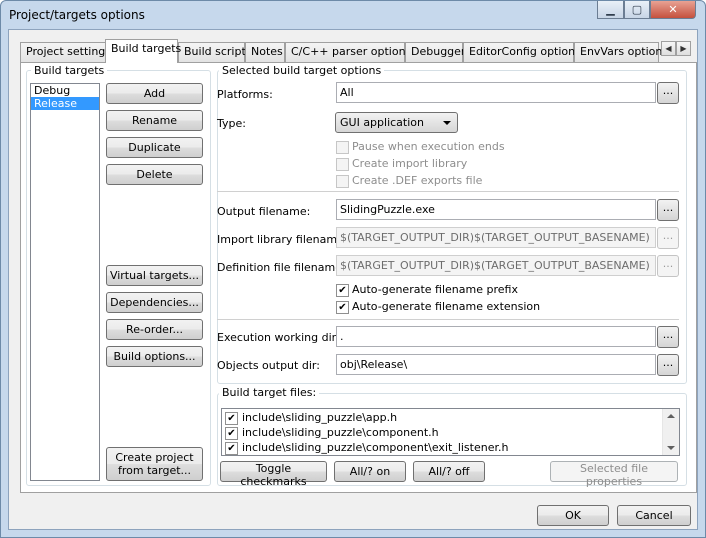 Image resolution: width=706 pixels, height=538 pixels. What do you see at coordinates (435, 52) in the screenshot?
I see `tab-debugger: Debugger` at bounding box center [435, 52].